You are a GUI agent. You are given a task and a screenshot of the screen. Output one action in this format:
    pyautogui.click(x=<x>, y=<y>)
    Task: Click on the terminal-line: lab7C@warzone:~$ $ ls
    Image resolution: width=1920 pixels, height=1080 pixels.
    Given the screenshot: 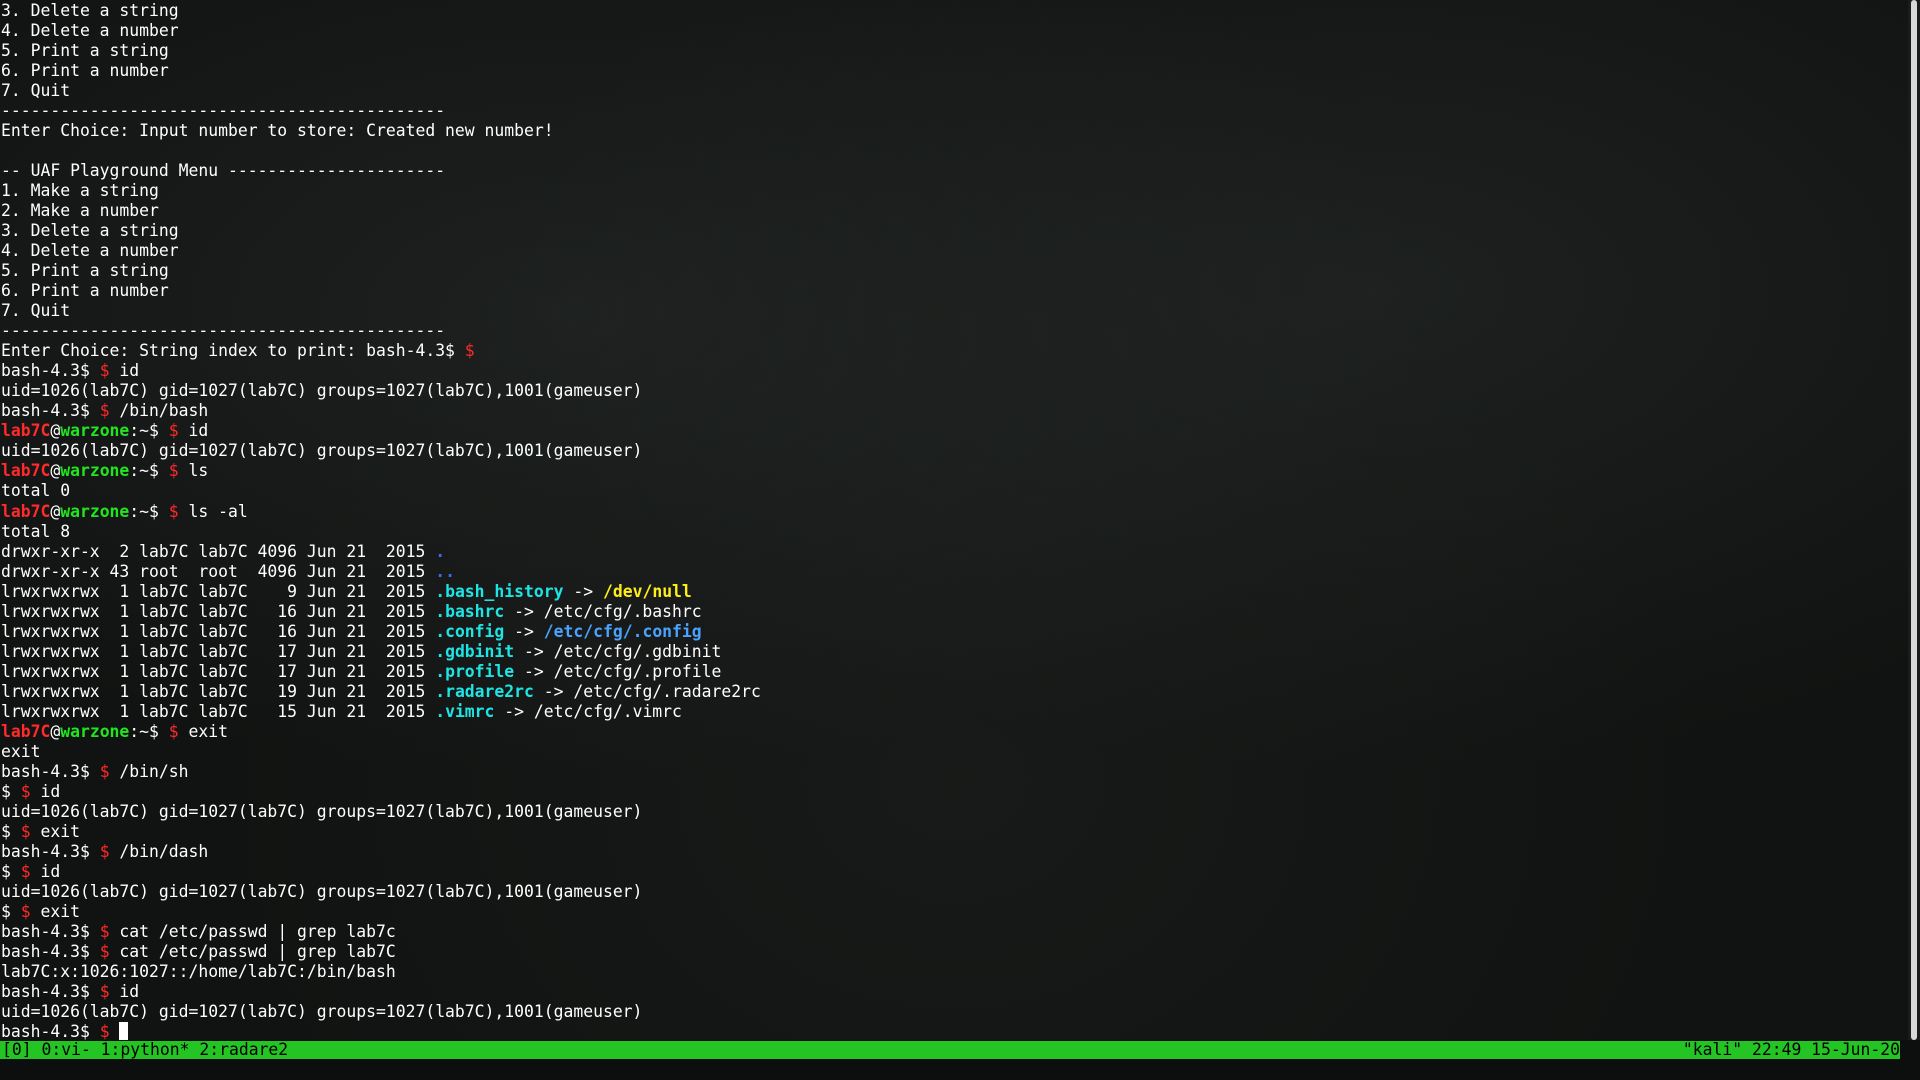 What is the action you would take?
    pyautogui.click(x=104, y=471)
    